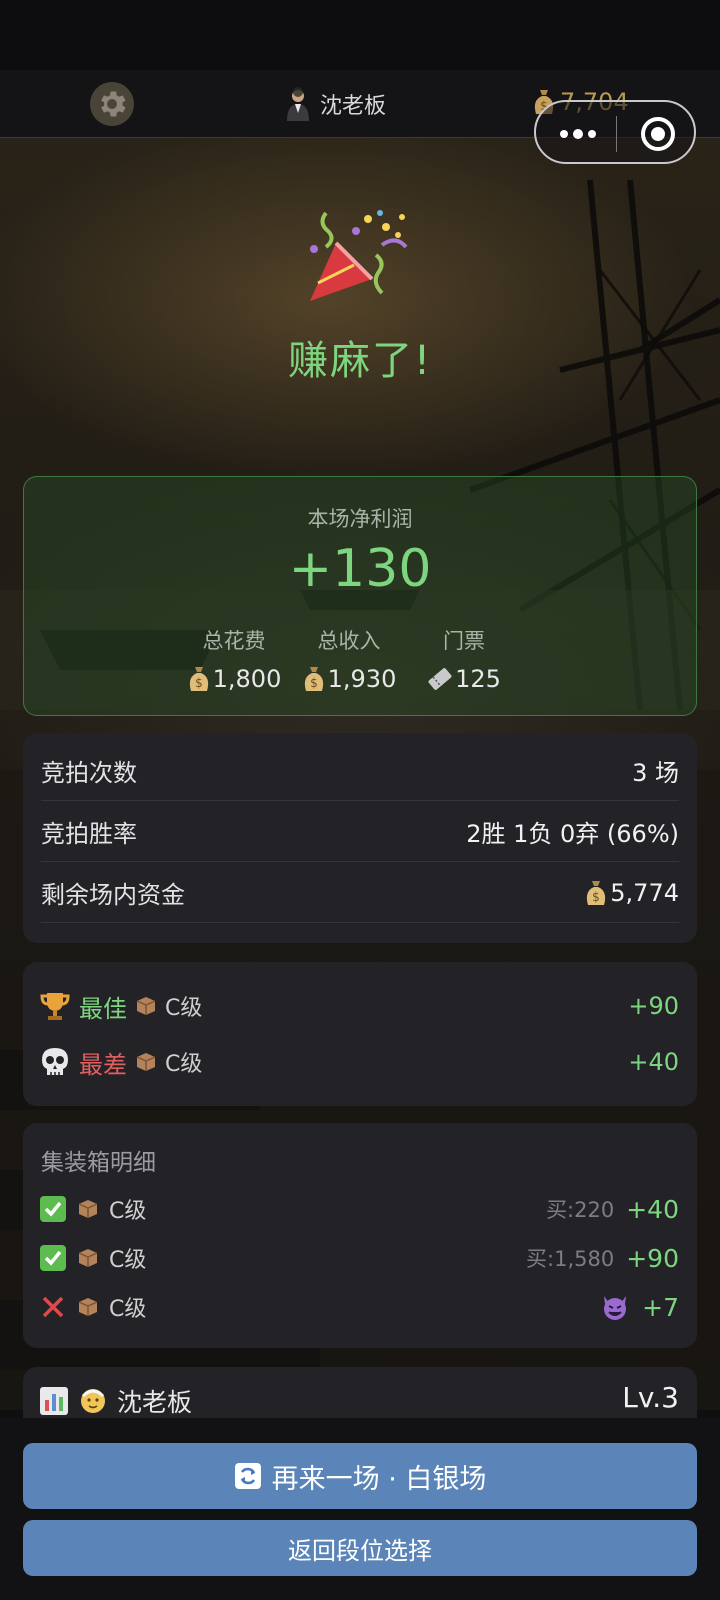  Describe the element at coordinates (360, 832) in the screenshot. I see `stat-row-win-rate: 竞拍胜率 2胜 1负 0弃 (66%)` at that location.